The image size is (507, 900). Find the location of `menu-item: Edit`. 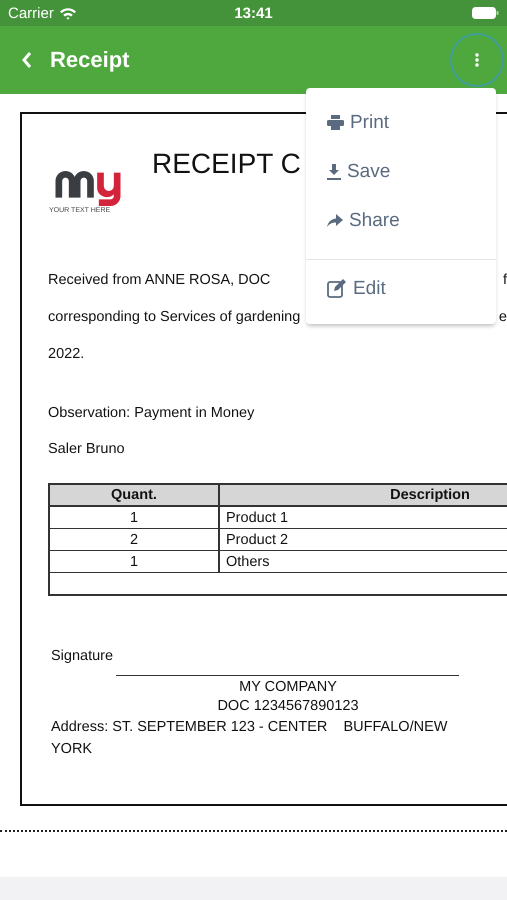

menu-item: Edit is located at coordinates (401, 288).